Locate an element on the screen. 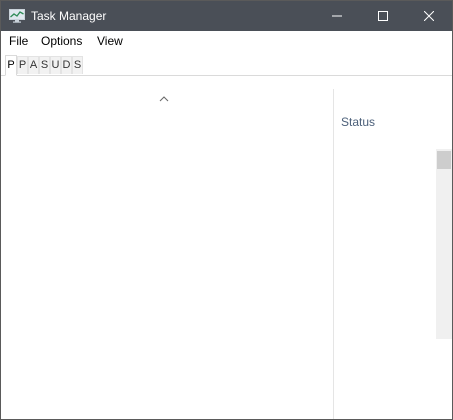  tab-details: D is located at coordinates (66, 65).